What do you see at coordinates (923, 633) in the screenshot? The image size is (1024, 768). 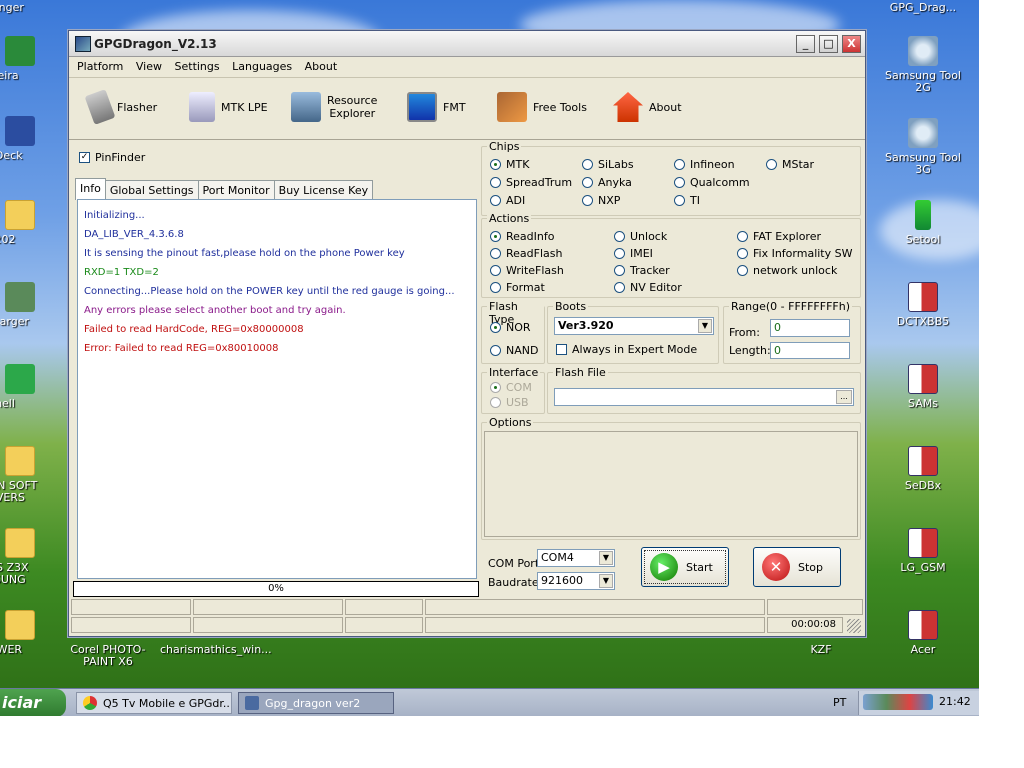 I see `desktop-icon: Acer` at bounding box center [923, 633].